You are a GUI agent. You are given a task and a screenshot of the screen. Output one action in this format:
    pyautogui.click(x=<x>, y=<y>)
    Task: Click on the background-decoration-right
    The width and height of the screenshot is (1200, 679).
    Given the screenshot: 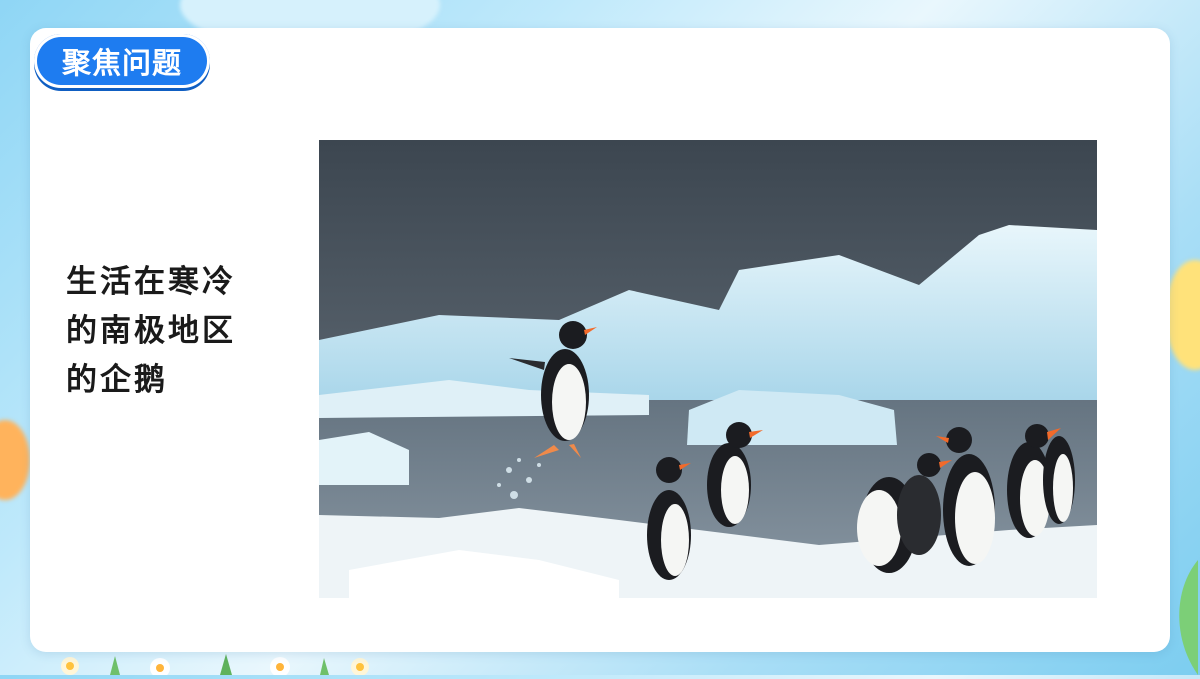 What is the action you would take?
    pyautogui.click(x=1182, y=315)
    